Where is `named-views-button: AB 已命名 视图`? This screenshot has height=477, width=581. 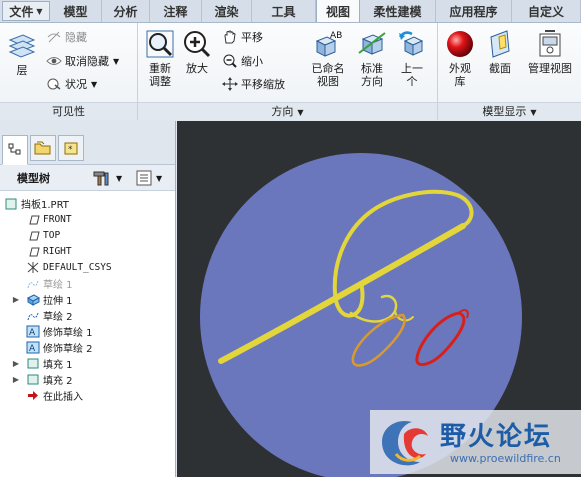
named-views-button: AB 已命名 视图 is located at coordinates (328, 58).